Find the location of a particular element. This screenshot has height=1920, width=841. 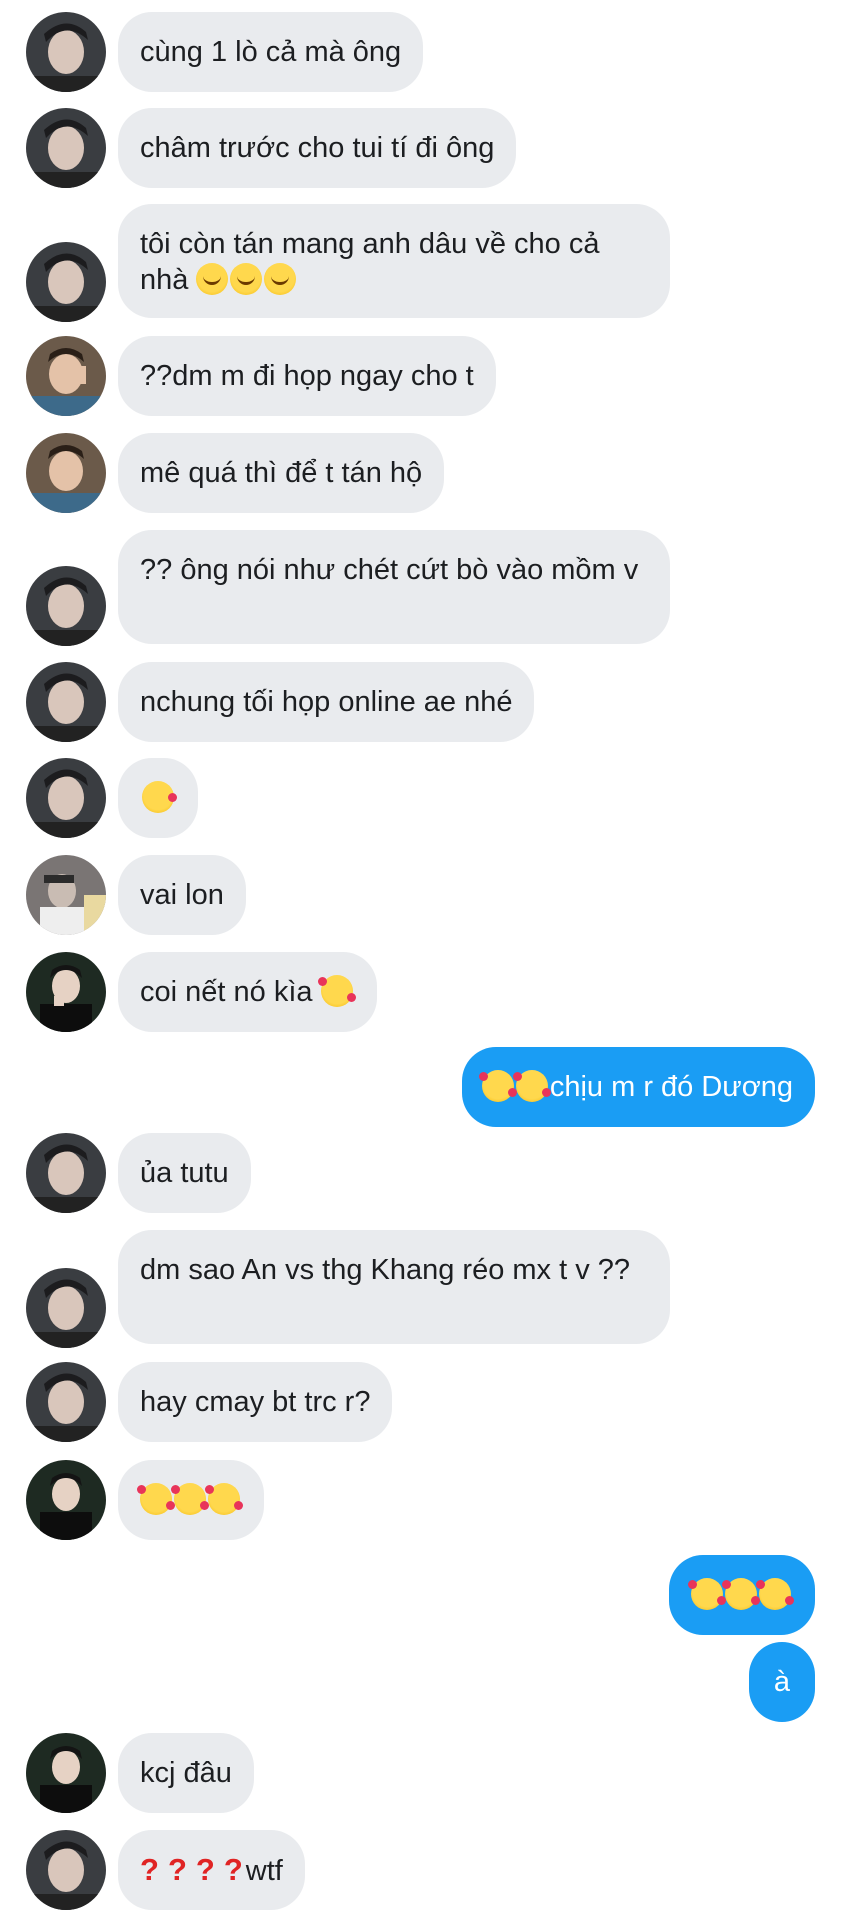

message-text: nchung tối họp online ae nhé is located at coordinates (326, 702).